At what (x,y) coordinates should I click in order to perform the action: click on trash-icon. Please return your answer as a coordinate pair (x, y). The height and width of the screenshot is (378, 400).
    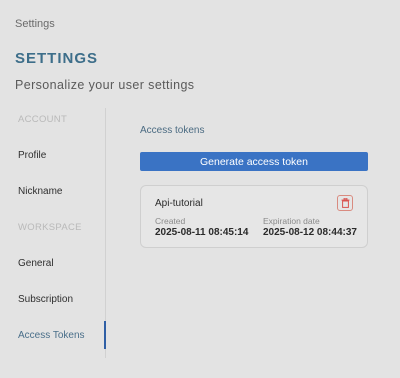
    Looking at the image, I should click on (345, 203).